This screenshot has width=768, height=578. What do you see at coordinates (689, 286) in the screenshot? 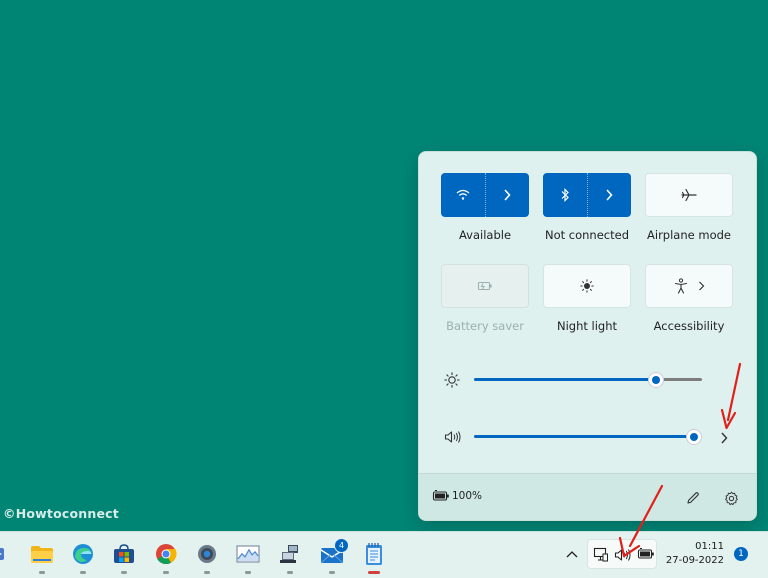
I see `accessibility-tile` at bounding box center [689, 286].